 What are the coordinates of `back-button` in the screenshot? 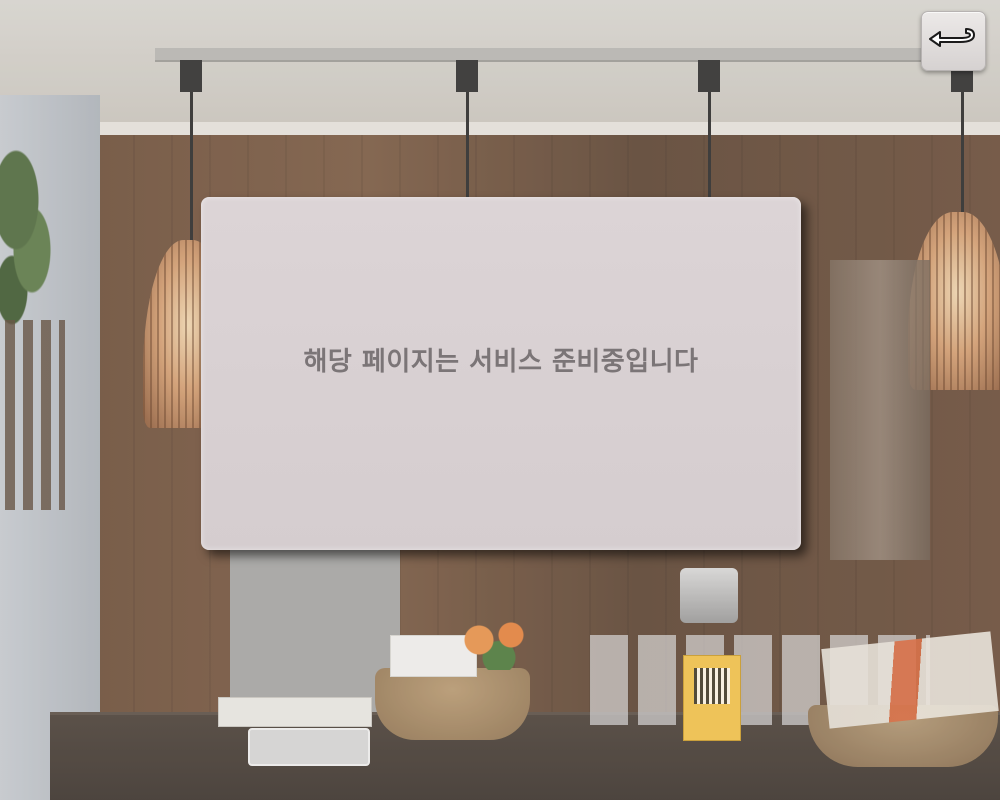 It's located at (953, 41).